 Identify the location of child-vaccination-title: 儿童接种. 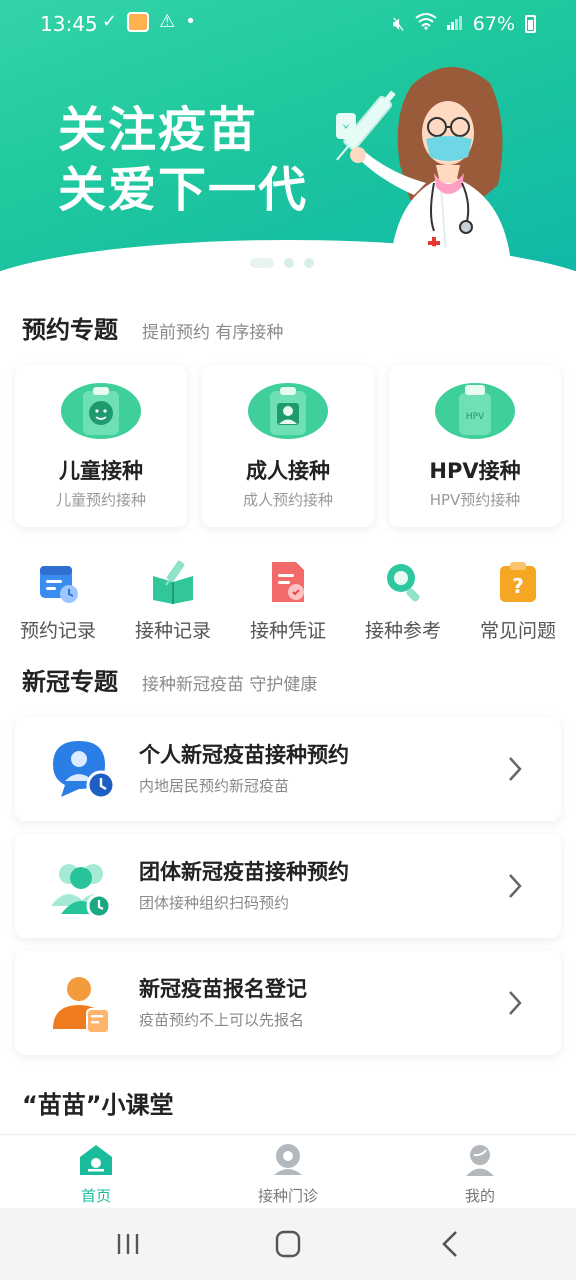
(101, 471).